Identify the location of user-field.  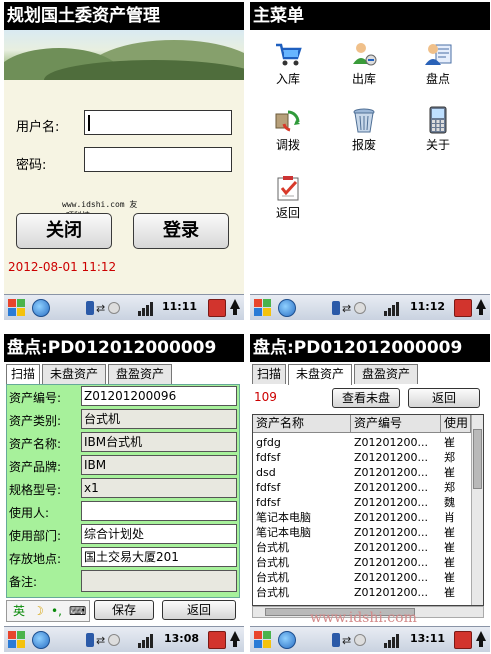
(159, 511).